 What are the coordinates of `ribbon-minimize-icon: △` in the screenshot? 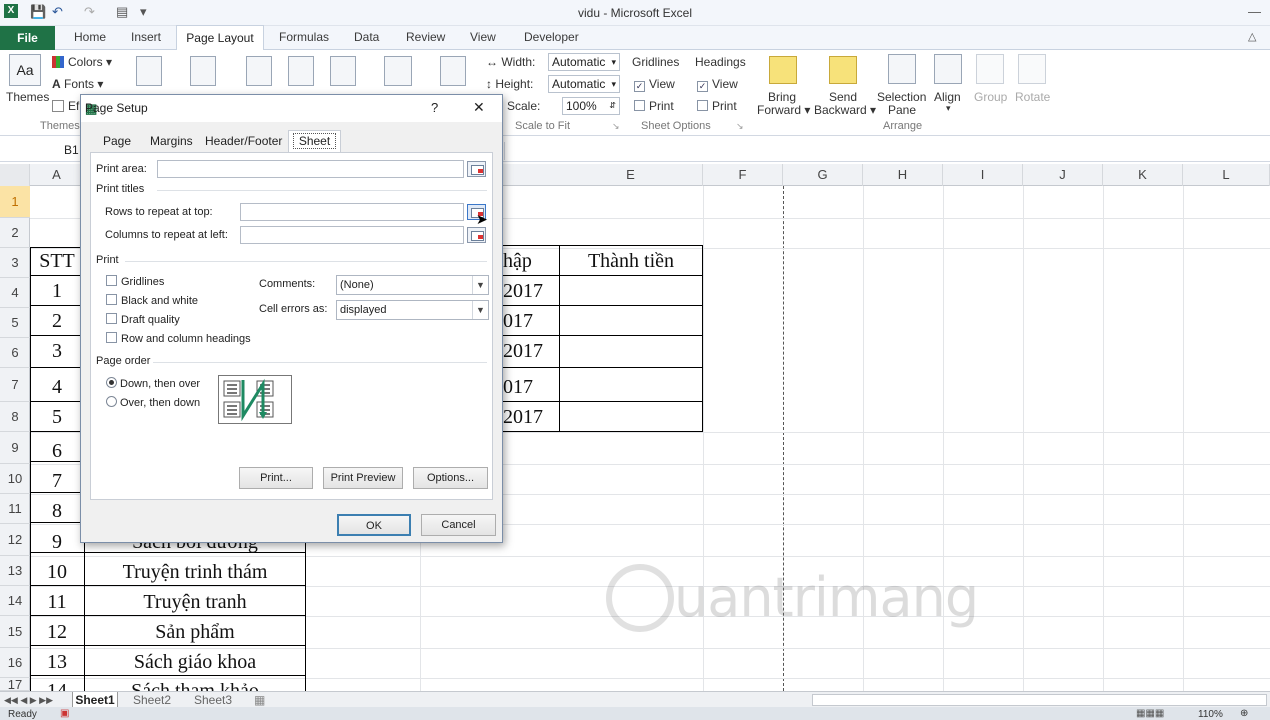 It's located at (1252, 36).